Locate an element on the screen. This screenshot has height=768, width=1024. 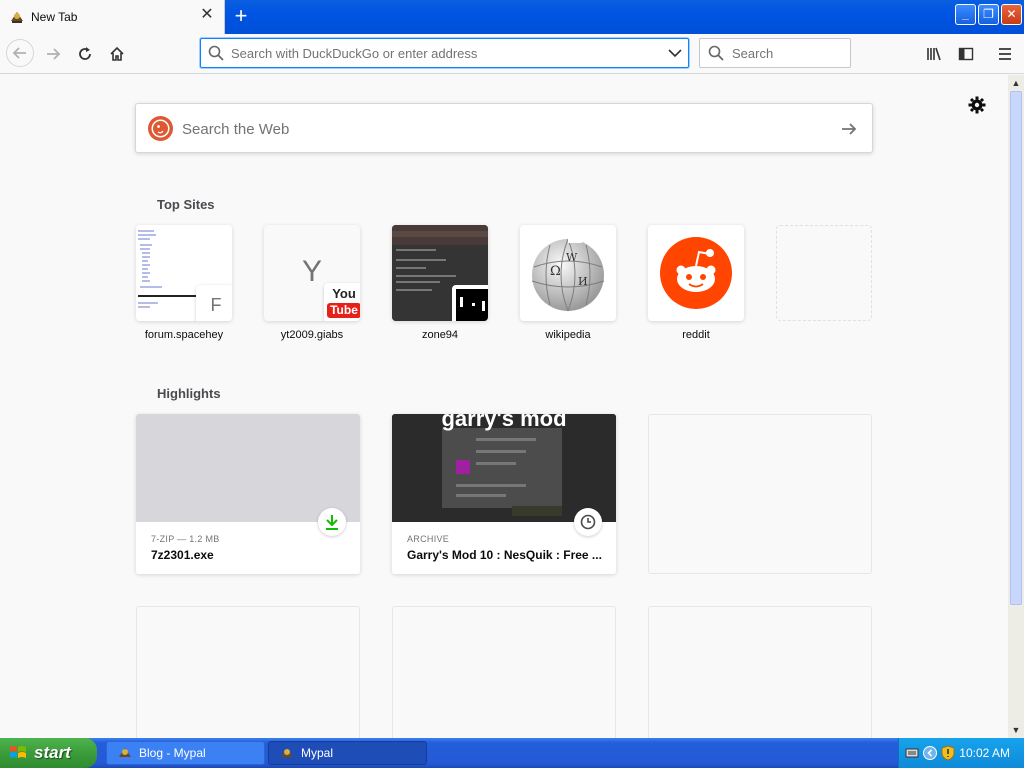
menu-button is located at coordinates (1005, 54).